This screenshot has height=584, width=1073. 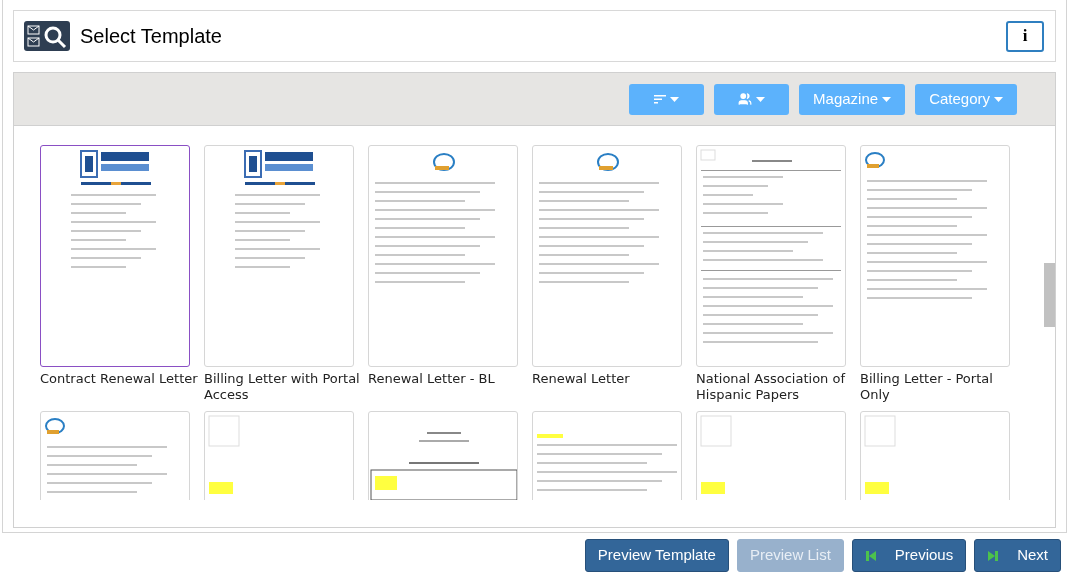 I want to click on next-button: Next, so click(x=1017, y=555).